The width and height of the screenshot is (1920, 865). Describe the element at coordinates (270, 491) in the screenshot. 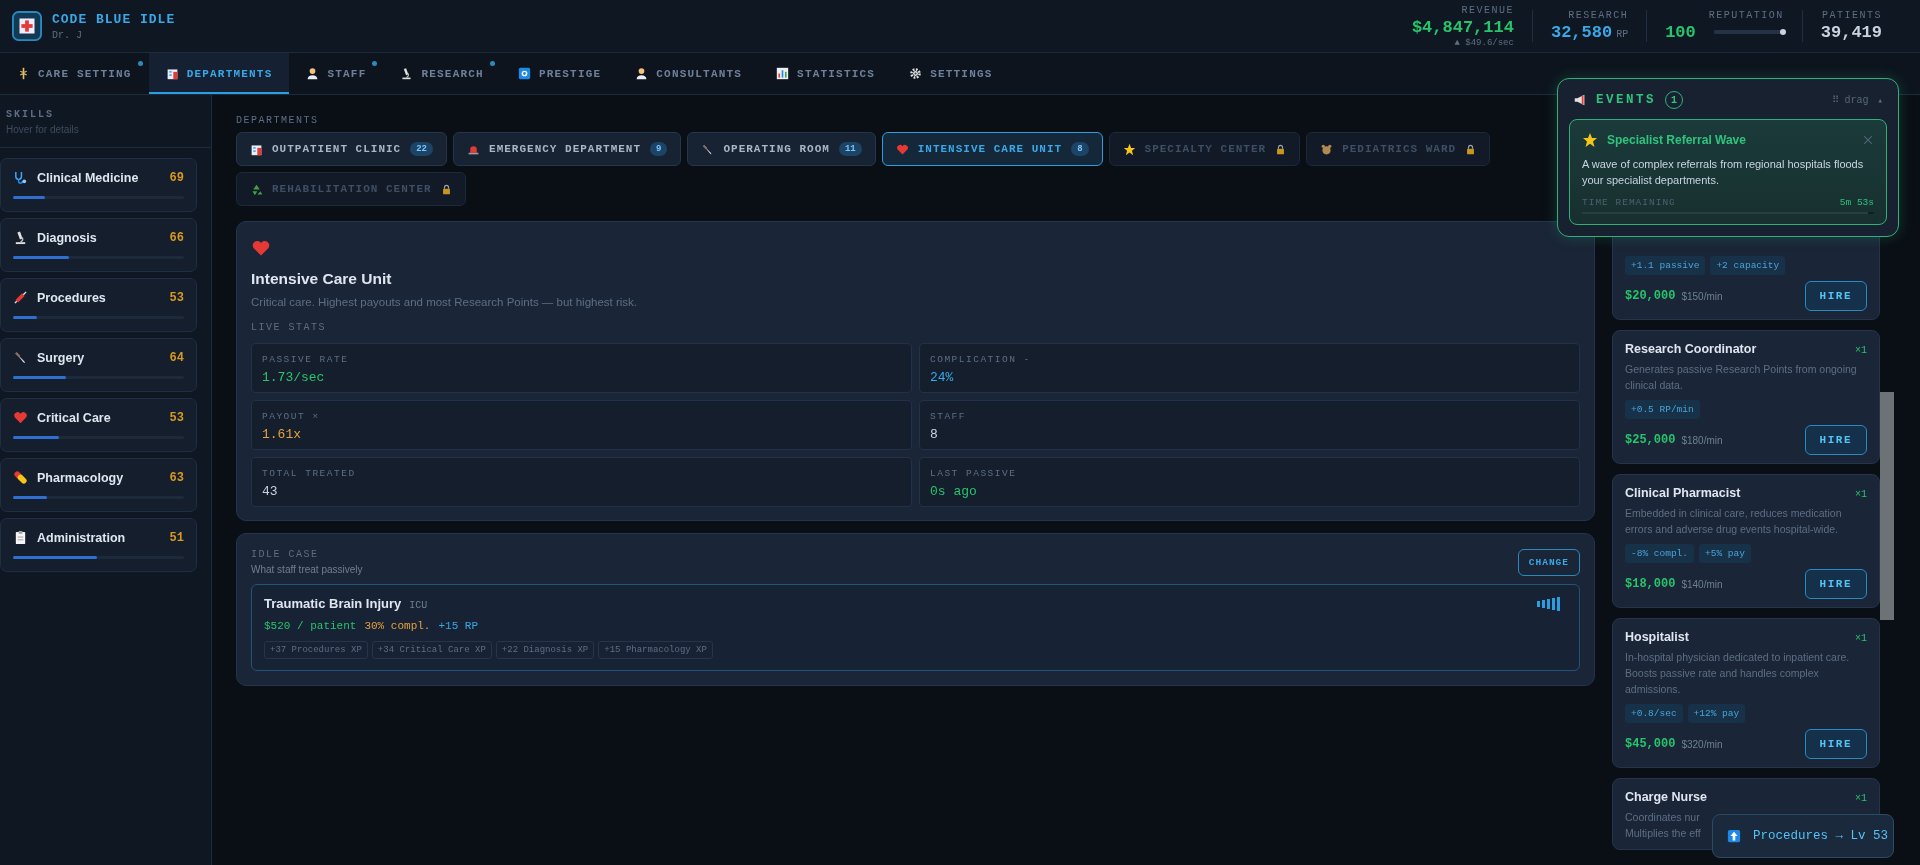

I see `stat-value: 43` at that location.